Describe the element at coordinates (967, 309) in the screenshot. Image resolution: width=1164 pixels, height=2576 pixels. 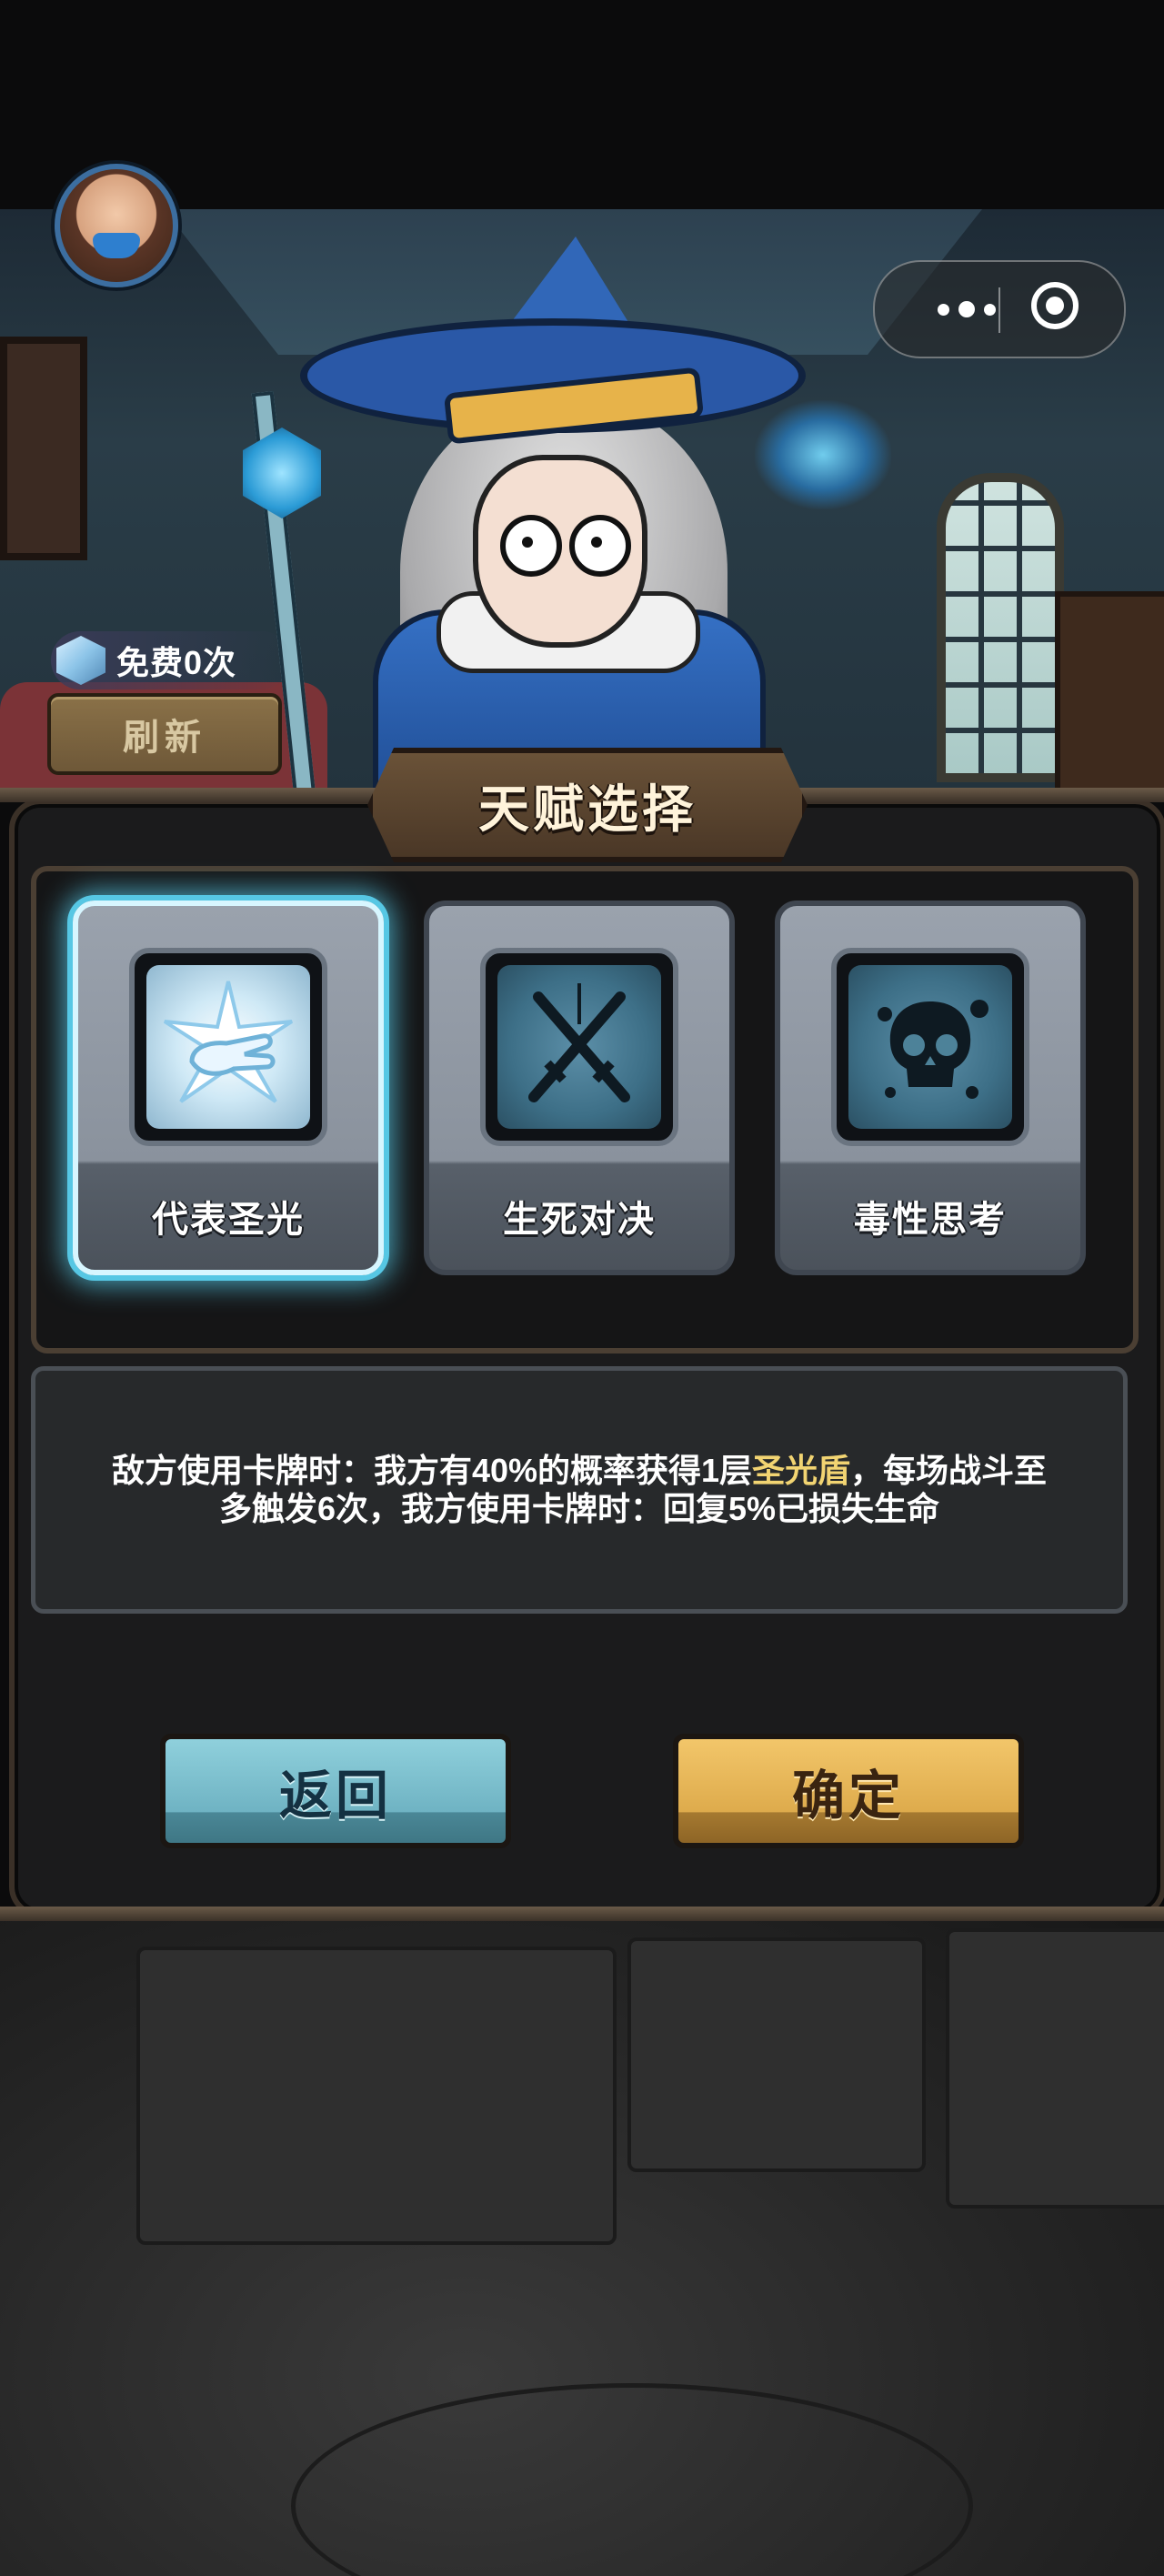
I see `more-dots-icon` at that location.